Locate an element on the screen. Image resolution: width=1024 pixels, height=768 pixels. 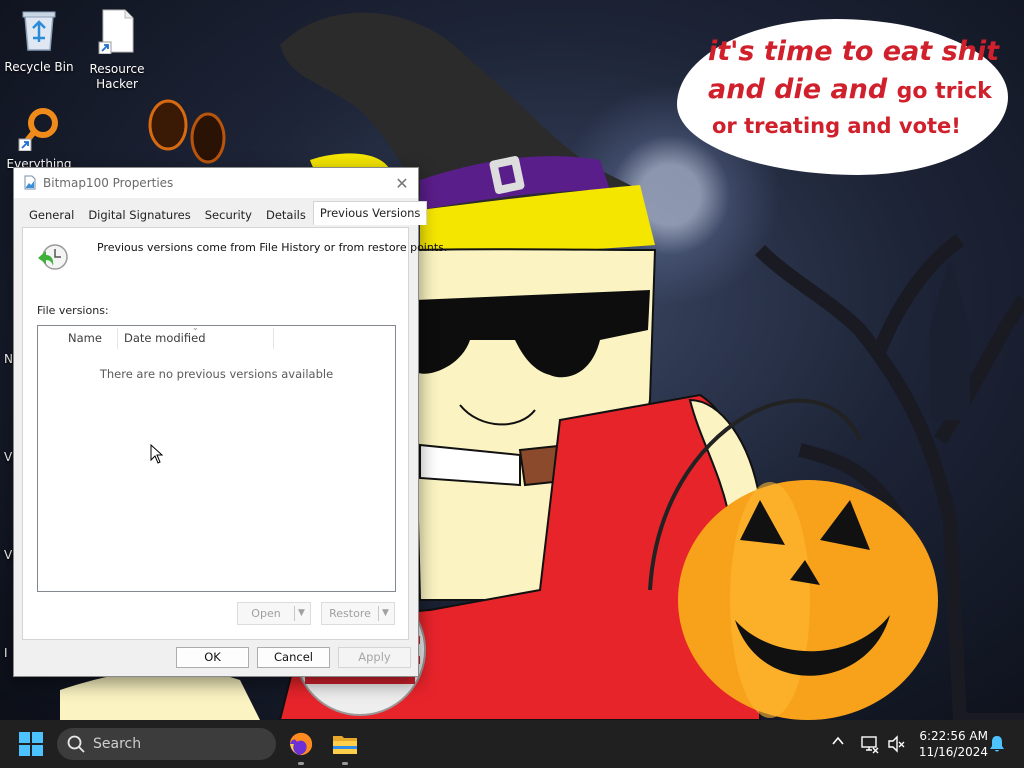
restore-clock-icon is located at coordinates (53, 258).